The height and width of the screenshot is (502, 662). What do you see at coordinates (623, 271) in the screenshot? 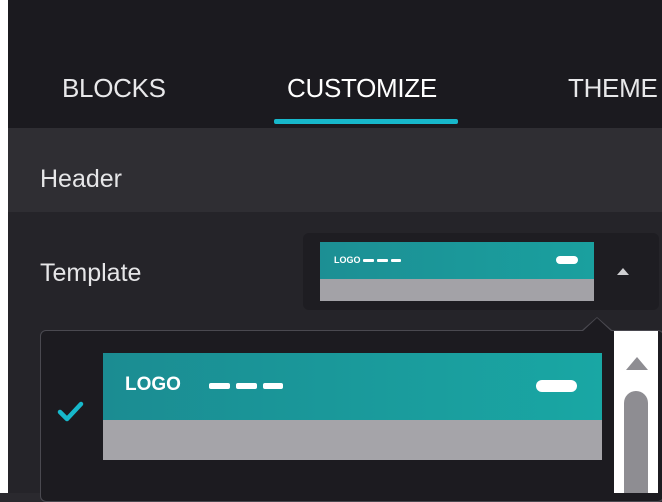
I see `caret-up-icon` at bounding box center [623, 271].